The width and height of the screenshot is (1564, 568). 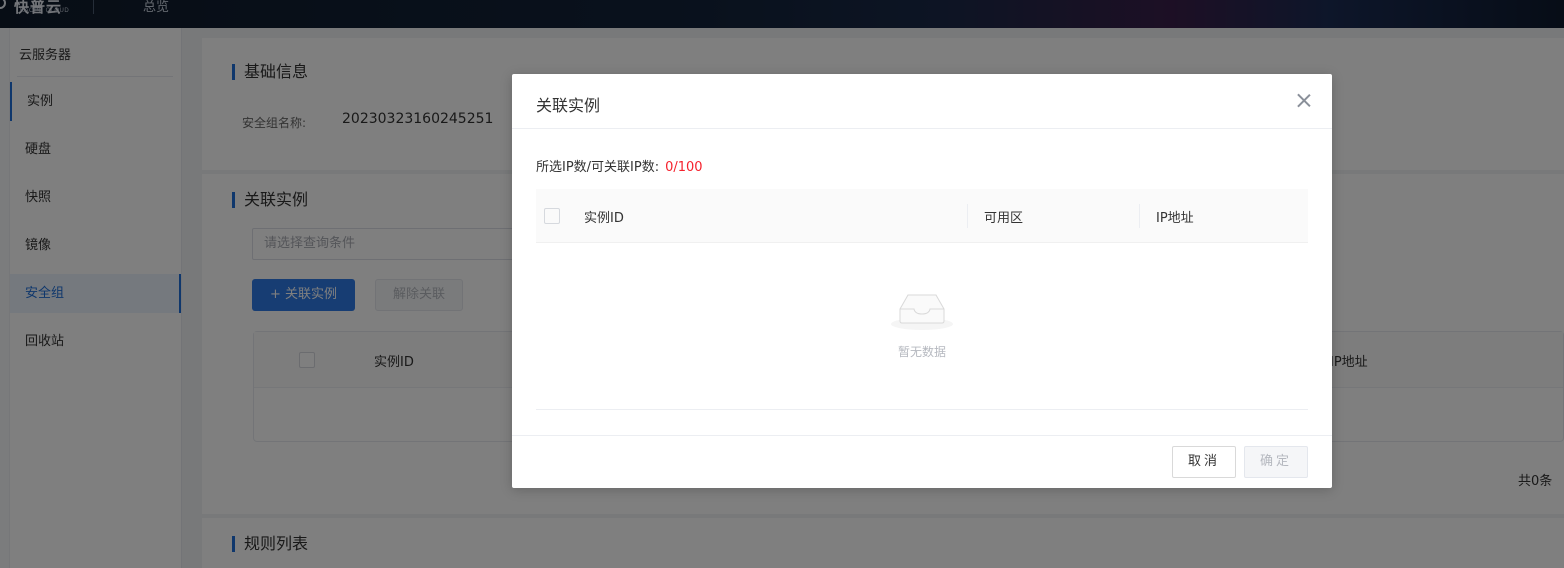 I want to click on dialog-select-all-checkbox, so click(x=552, y=216).